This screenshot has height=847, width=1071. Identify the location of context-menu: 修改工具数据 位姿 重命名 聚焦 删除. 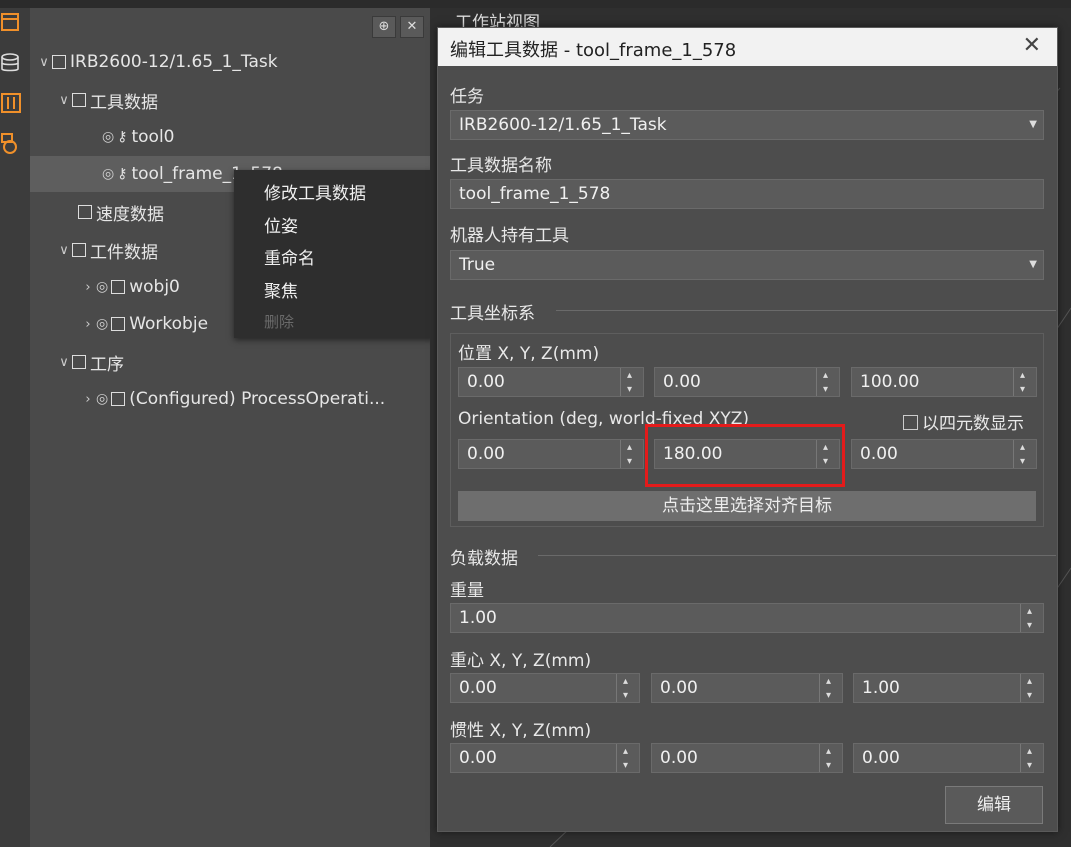
(335, 254).